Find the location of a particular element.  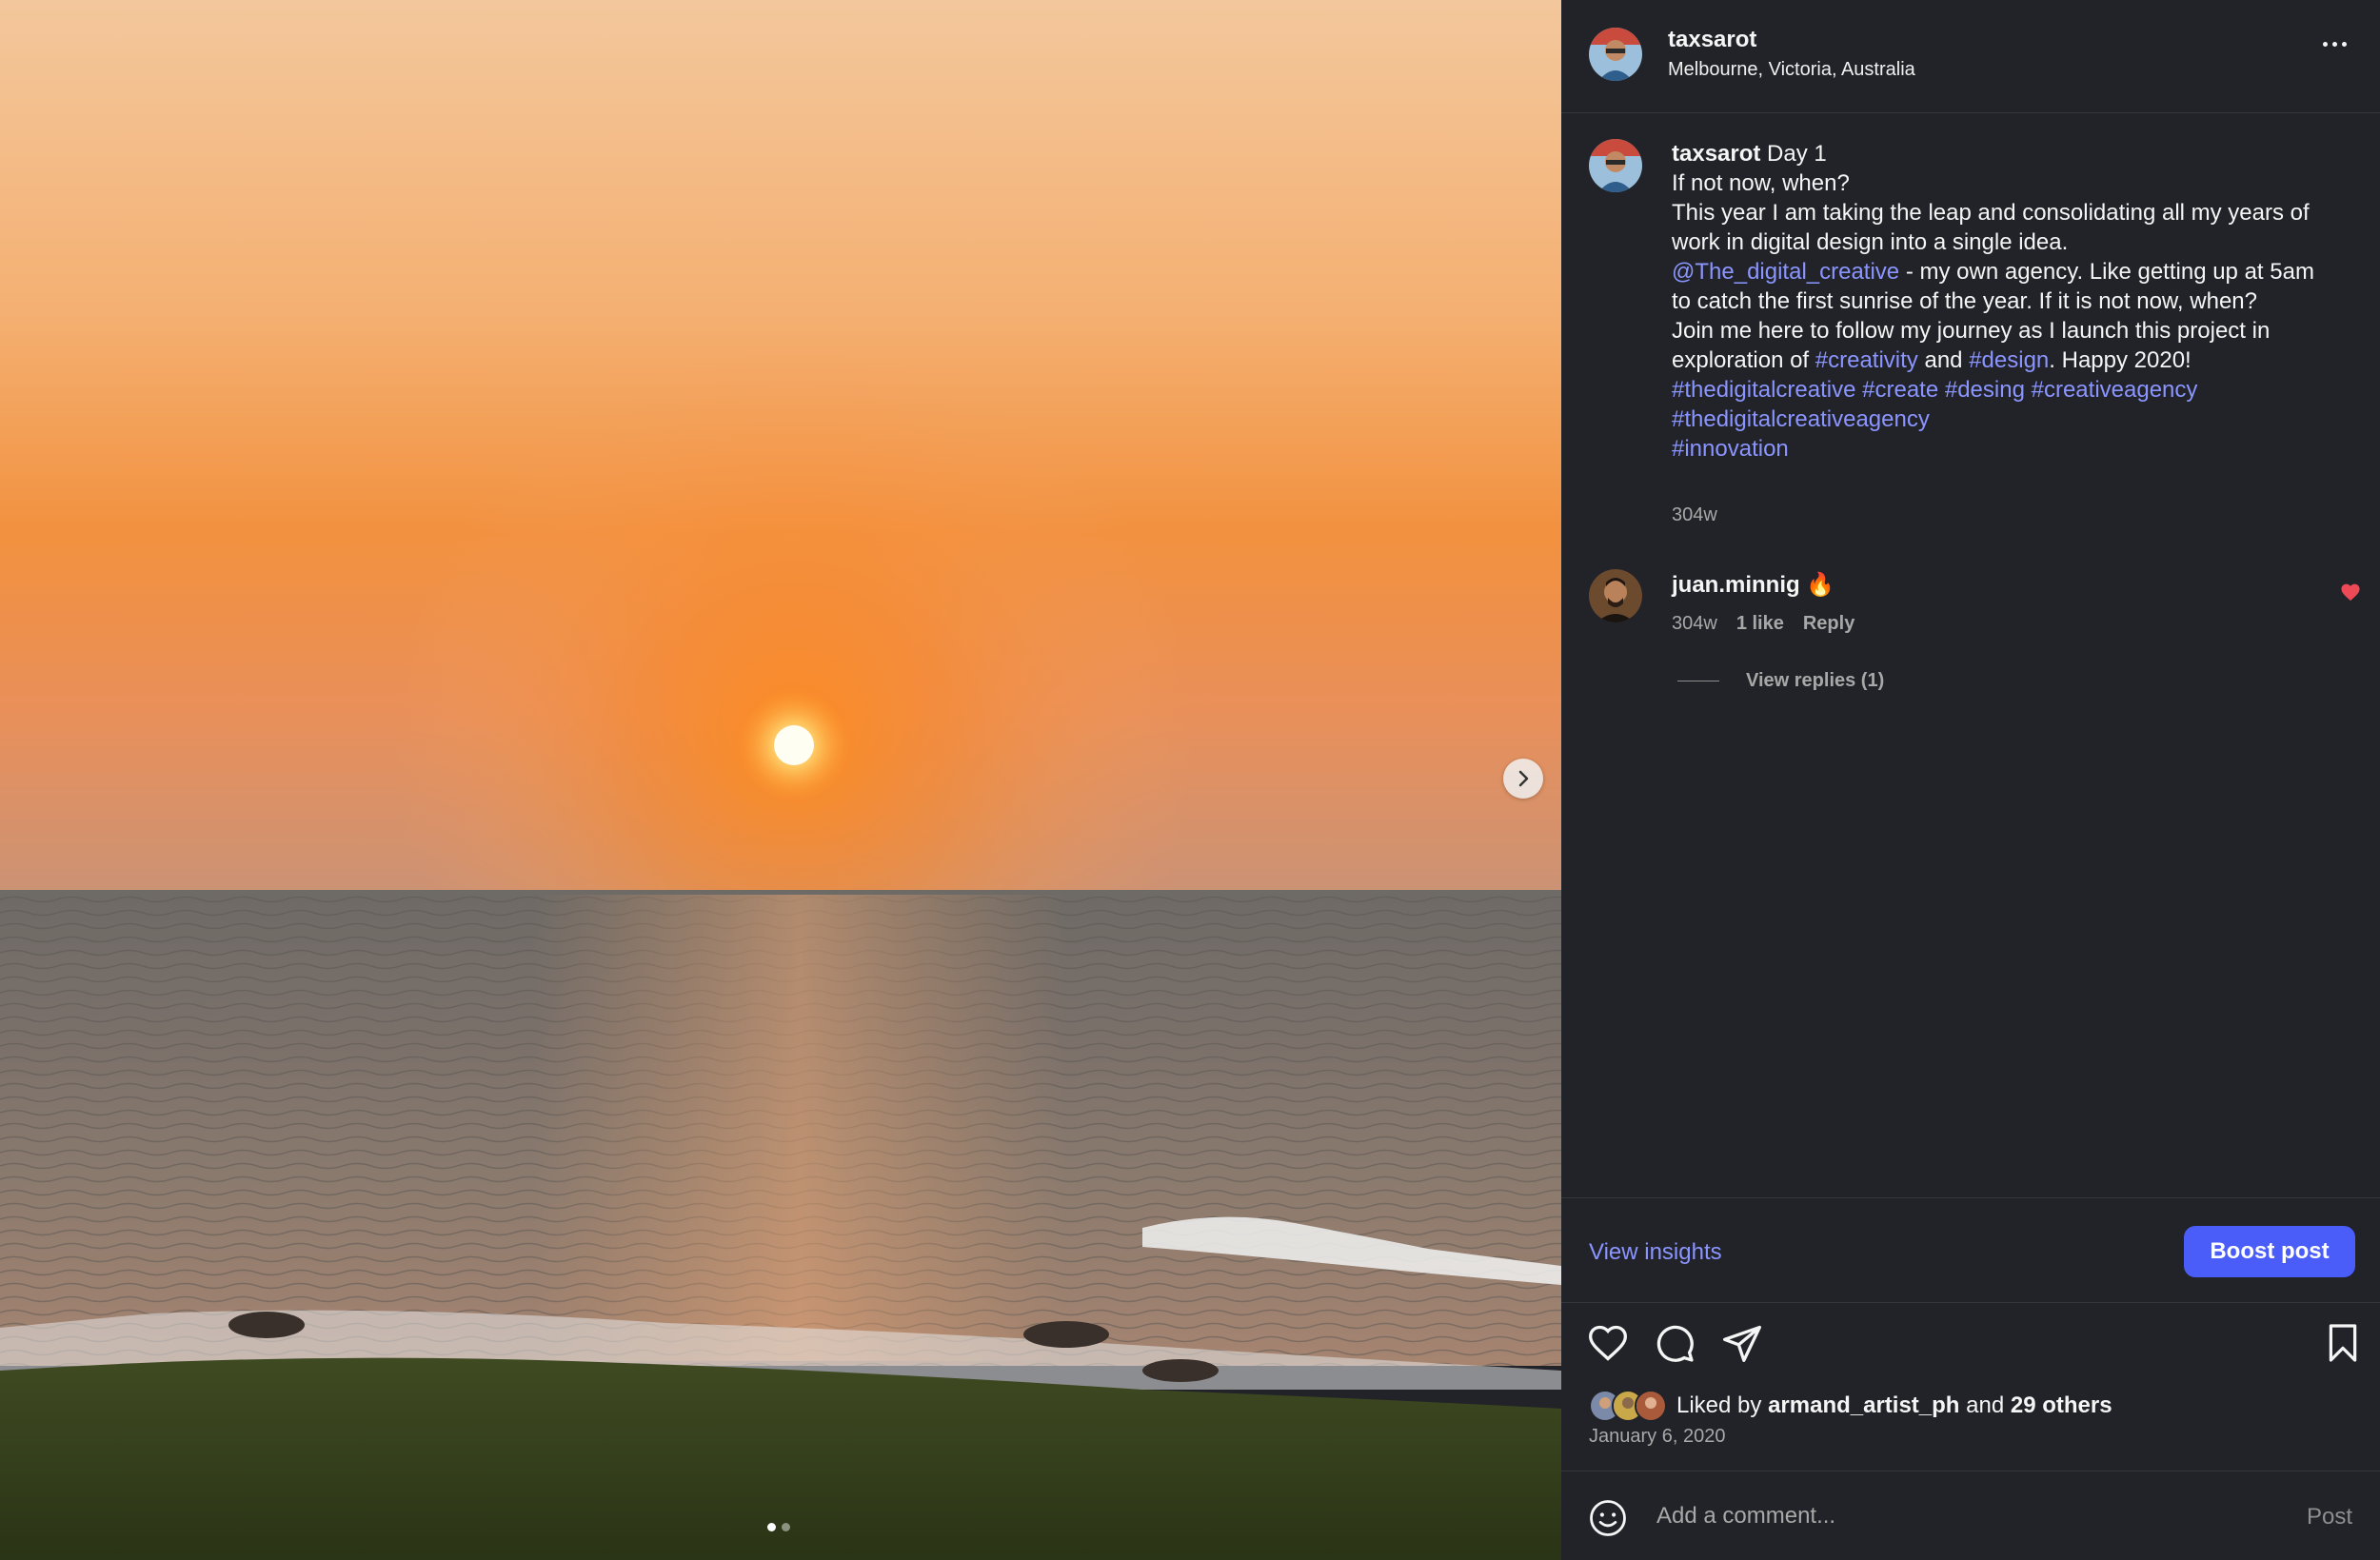

hashtag-link: #design is located at coordinates (2009, 360).